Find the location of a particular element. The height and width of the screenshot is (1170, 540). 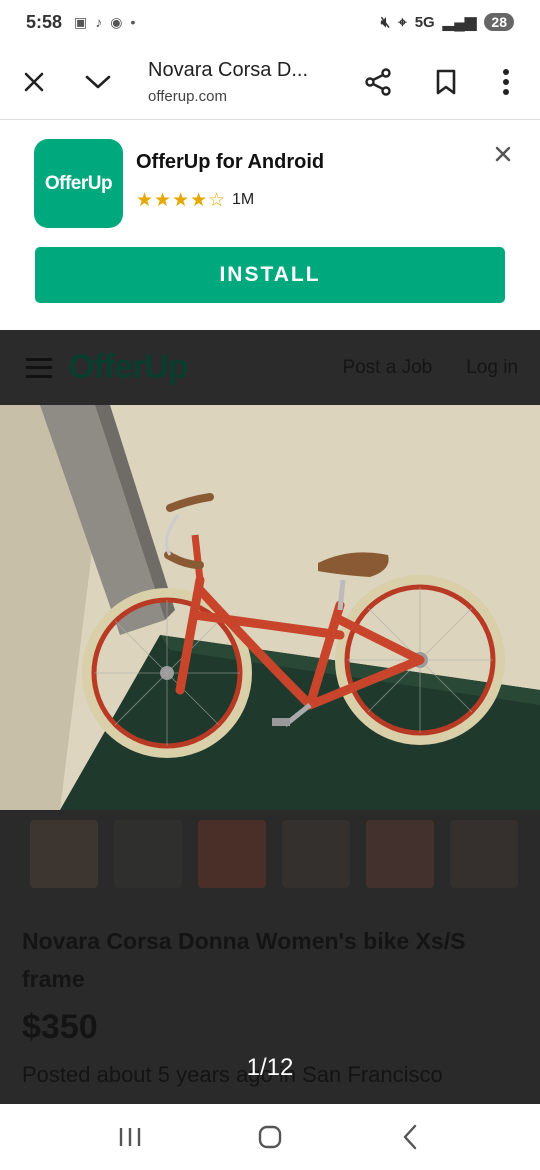

menu-icon is located at coordinates (39, 367).